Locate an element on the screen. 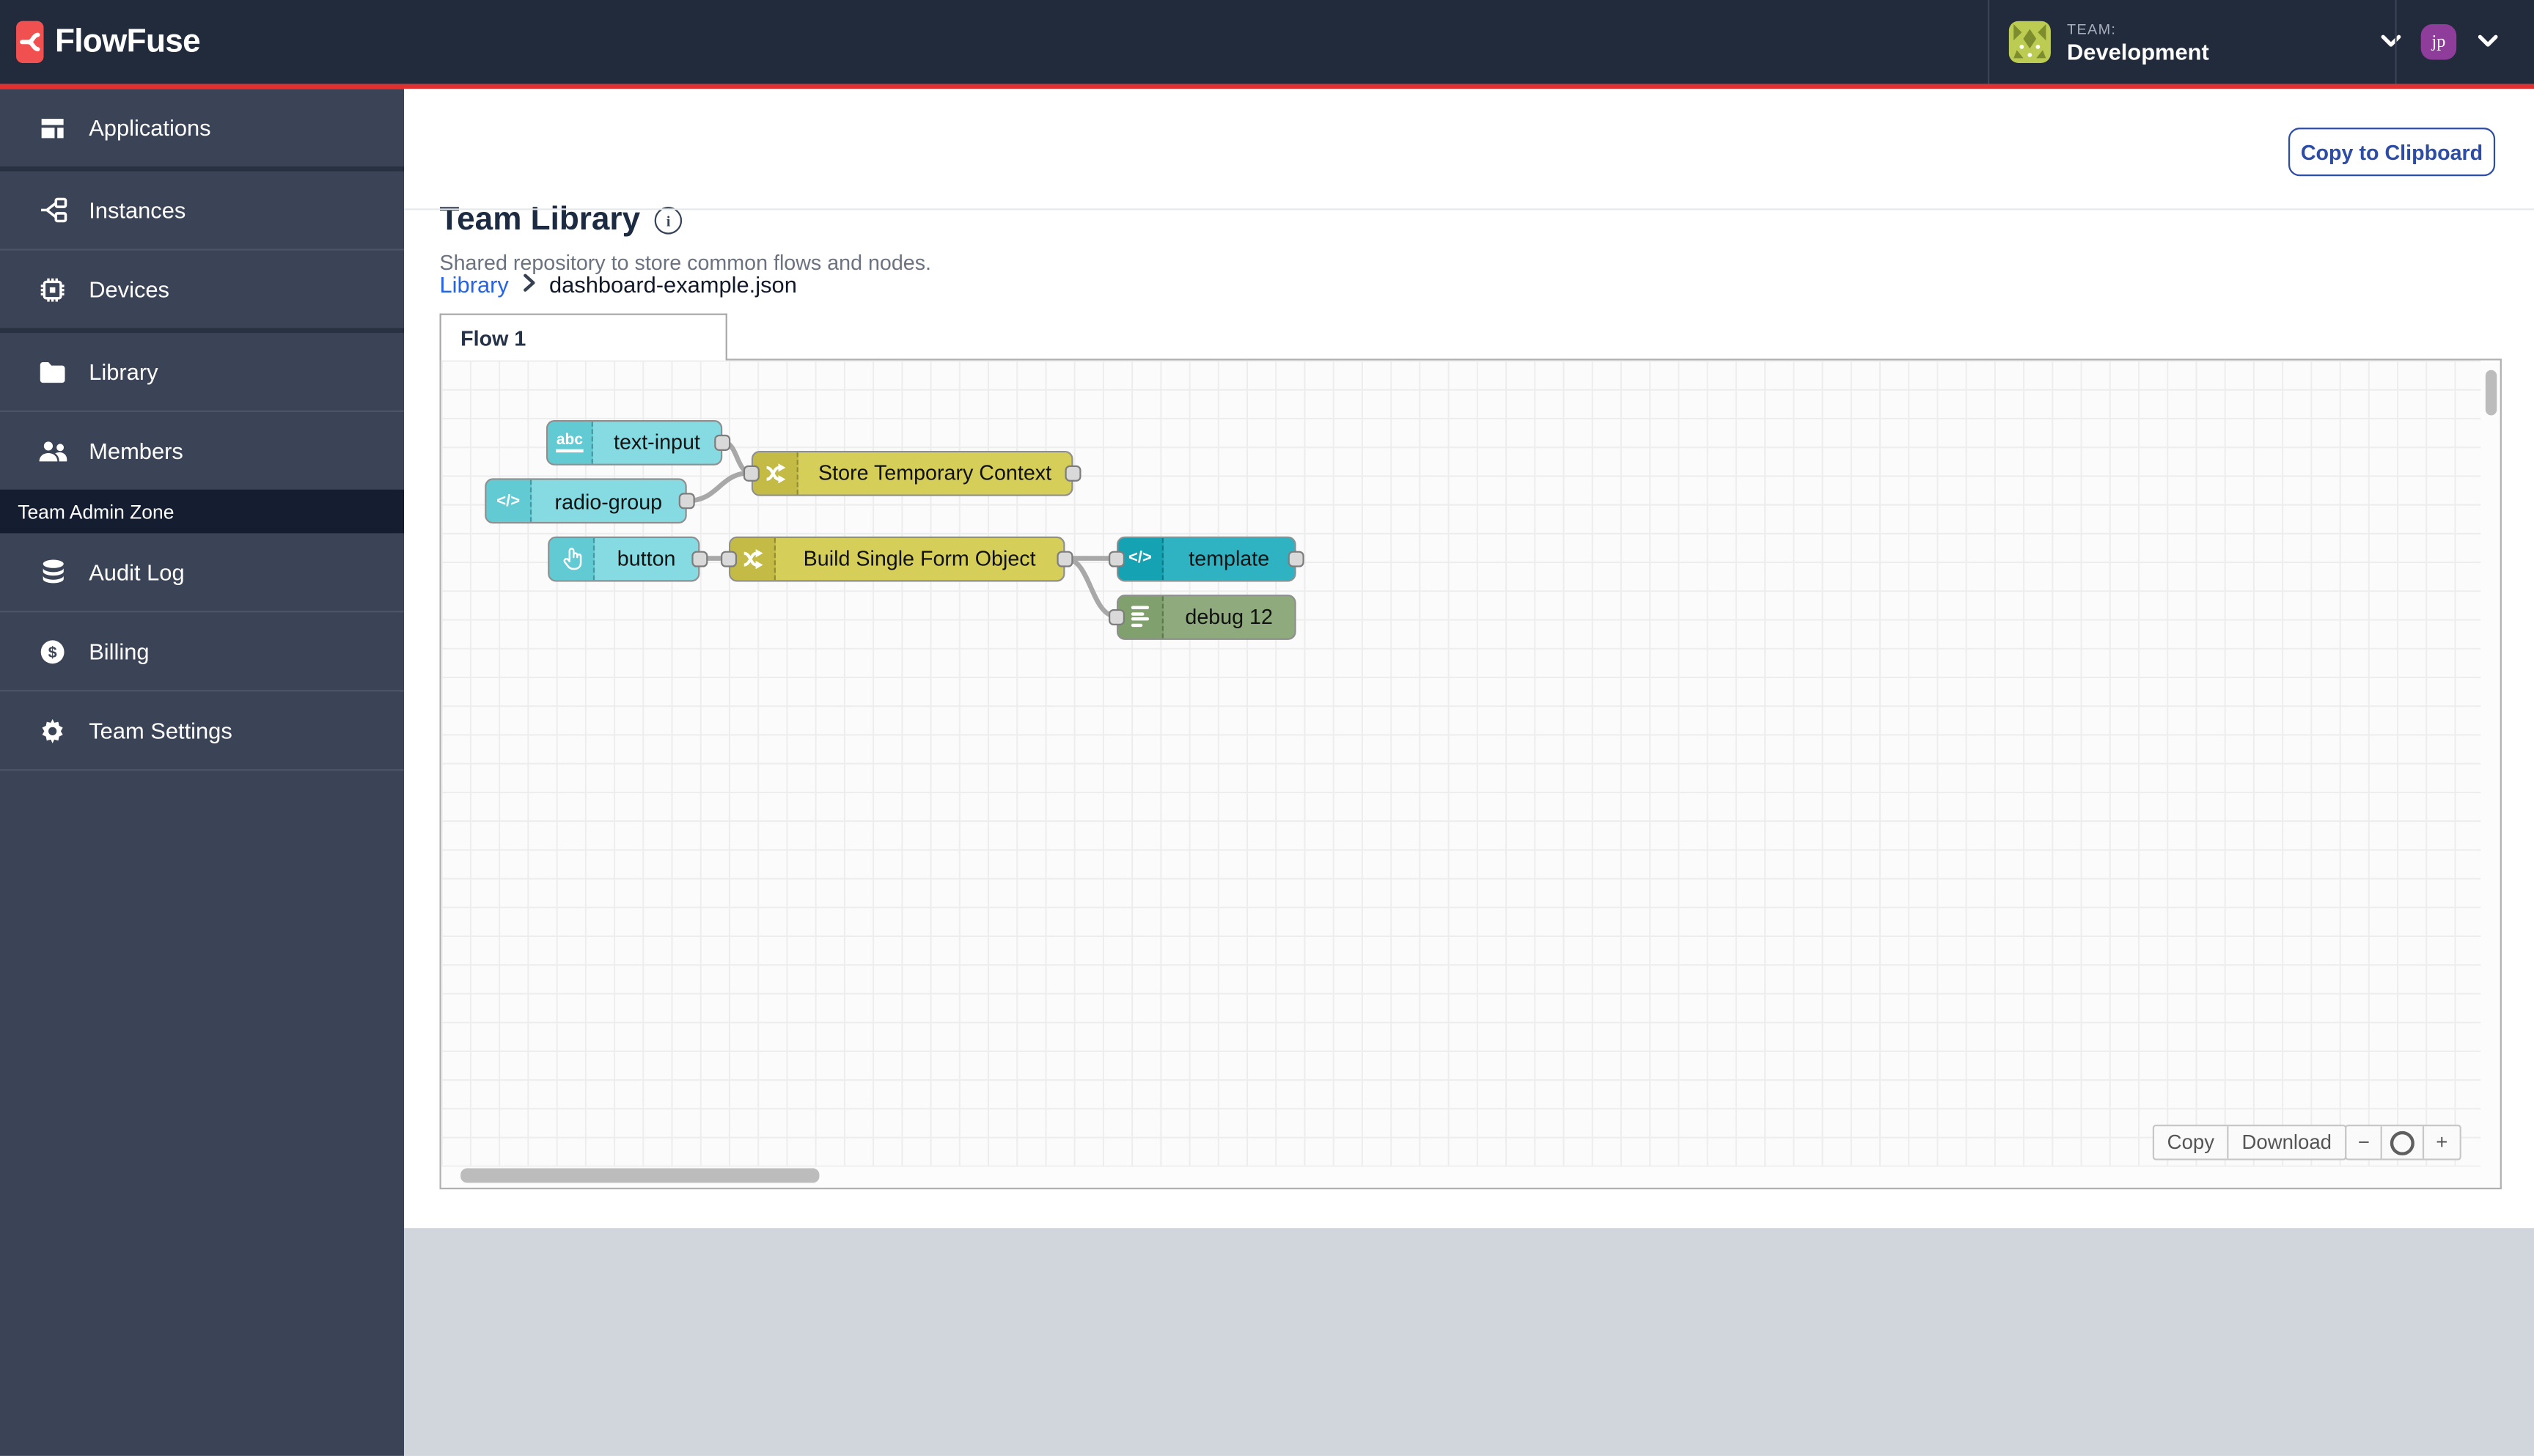  node-label: template is located at coordinates (1229, 558).